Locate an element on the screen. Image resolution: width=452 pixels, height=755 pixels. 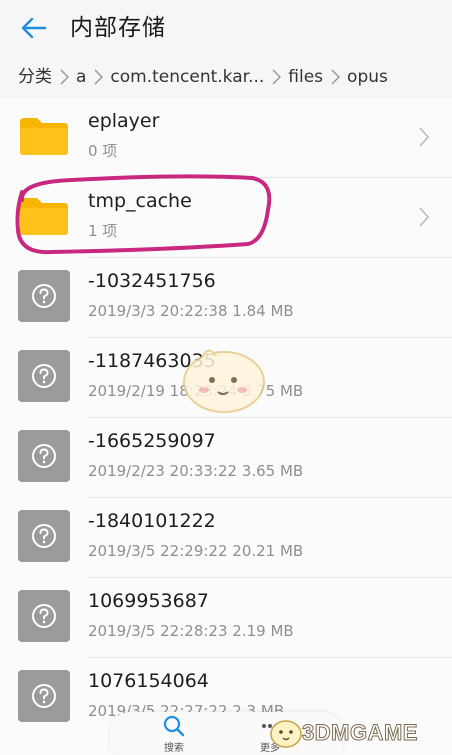
search-label: 搜索 is located at coordinates (174, 748).